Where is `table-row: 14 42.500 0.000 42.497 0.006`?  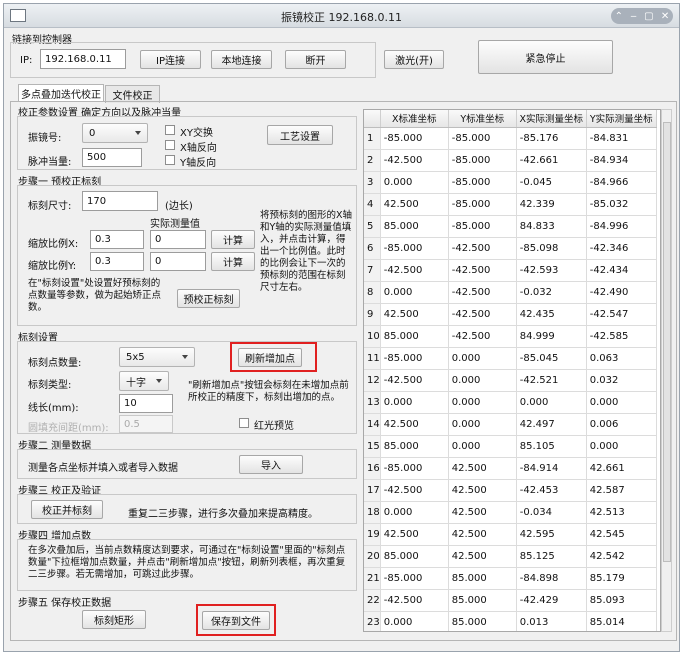
table-row: 14 42.500 0.000 42.497 0.006 is located at coordinates (510, 424).